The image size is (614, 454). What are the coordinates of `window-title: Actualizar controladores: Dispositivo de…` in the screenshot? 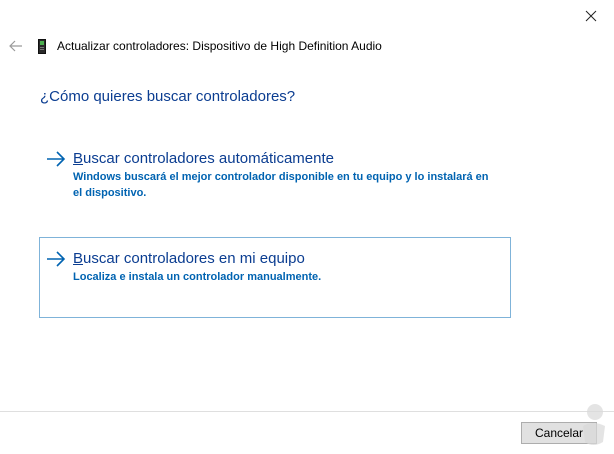 It's located at (219, 46).